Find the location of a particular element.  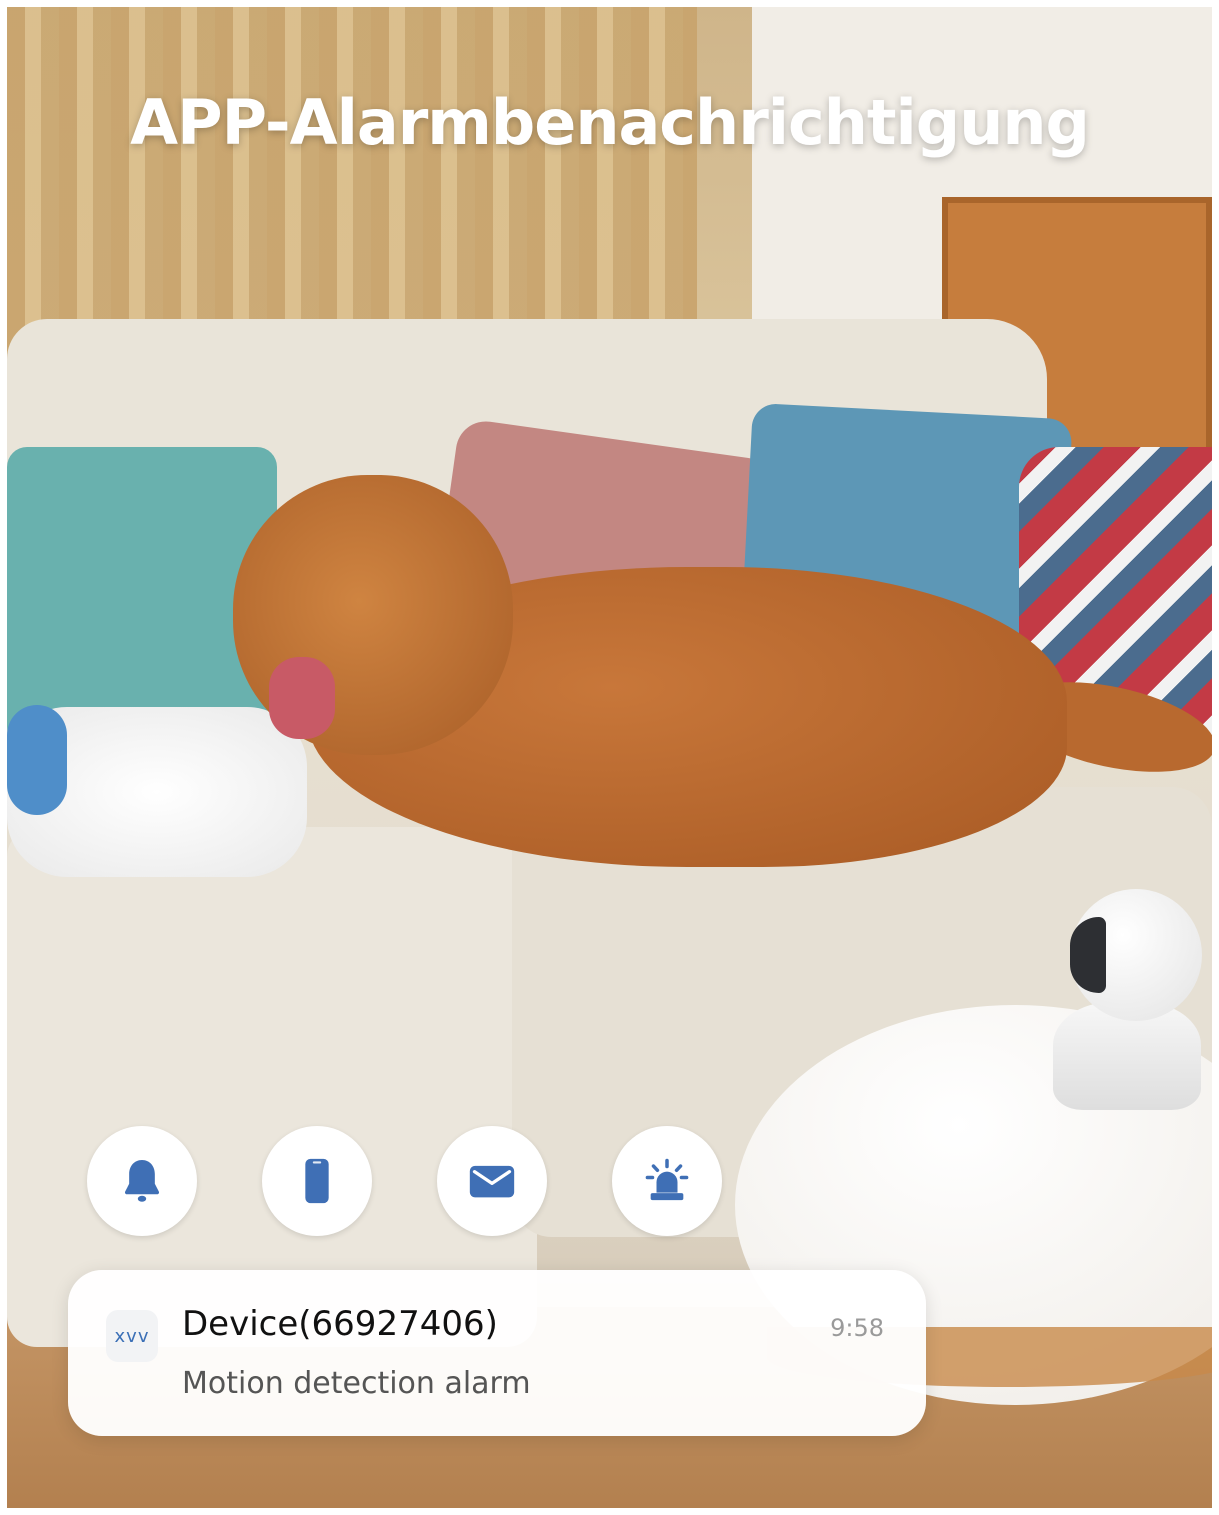

page-title: APP-Alarmbenachrichtigung is located at coordinates (610, 122).